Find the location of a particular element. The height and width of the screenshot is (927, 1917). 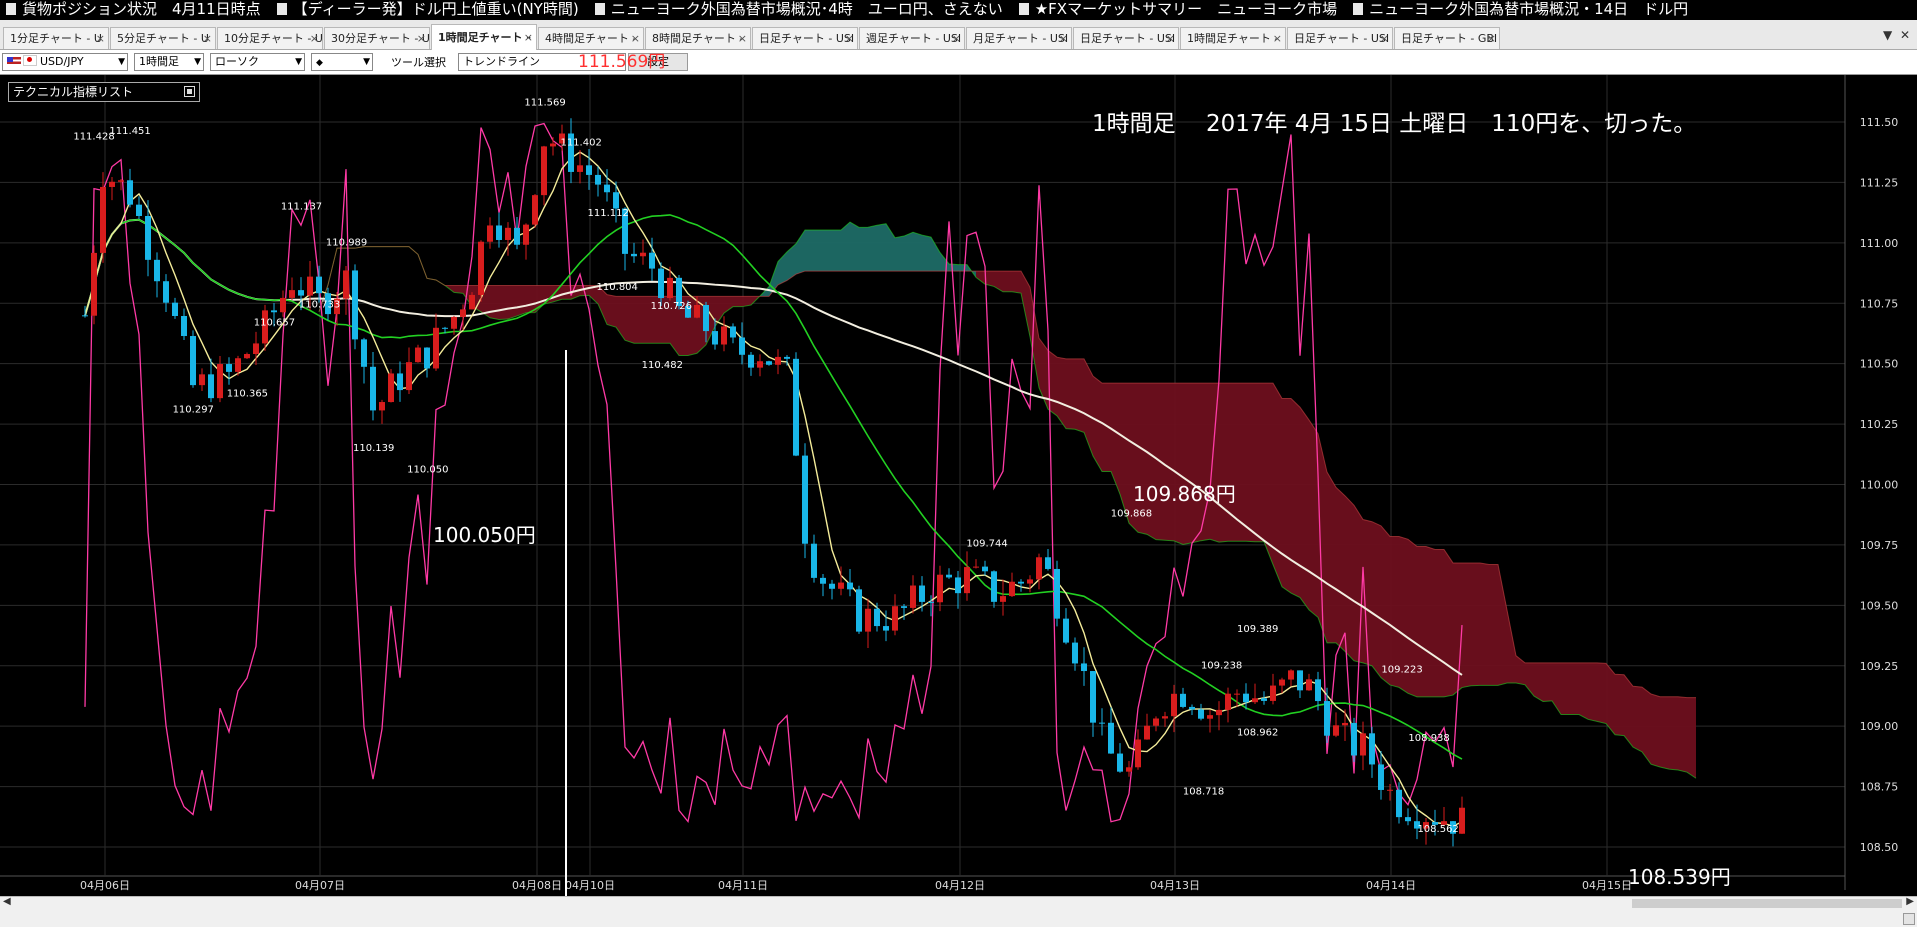

chart-tab: 月足チャート - USI × is located at coordinates (1019, 38).